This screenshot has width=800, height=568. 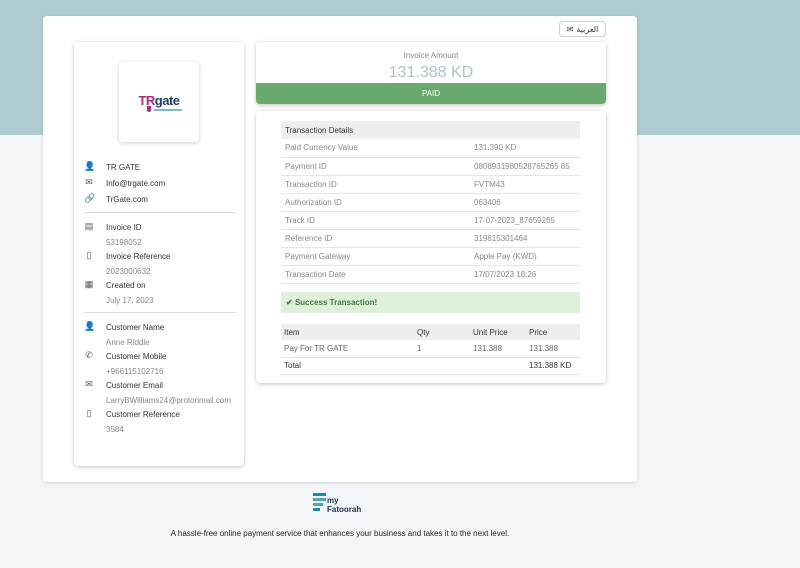 I want to click on created-on-row: ▦ Created on July 17, 2023, so click(x=119, y=292).